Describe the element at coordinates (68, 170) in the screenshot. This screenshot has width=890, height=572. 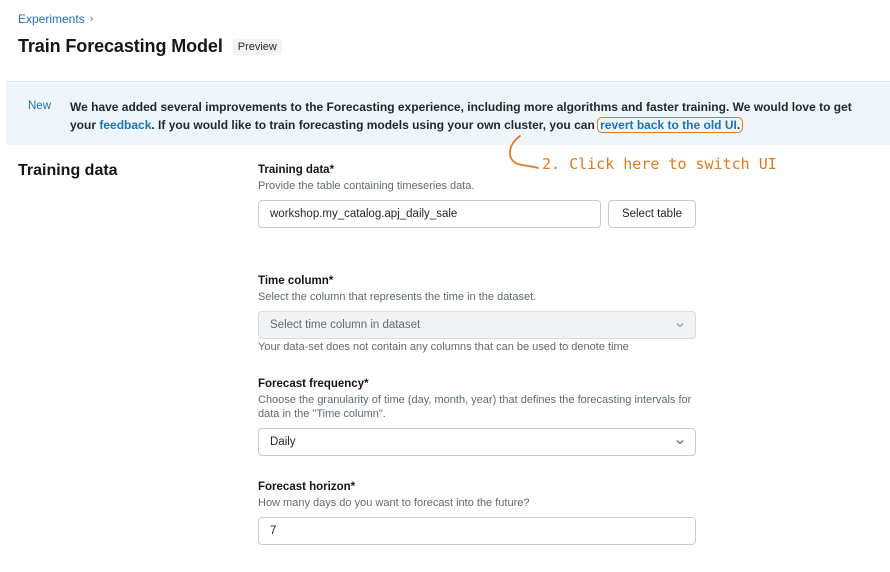
I see `section-title: Training data` at that location.